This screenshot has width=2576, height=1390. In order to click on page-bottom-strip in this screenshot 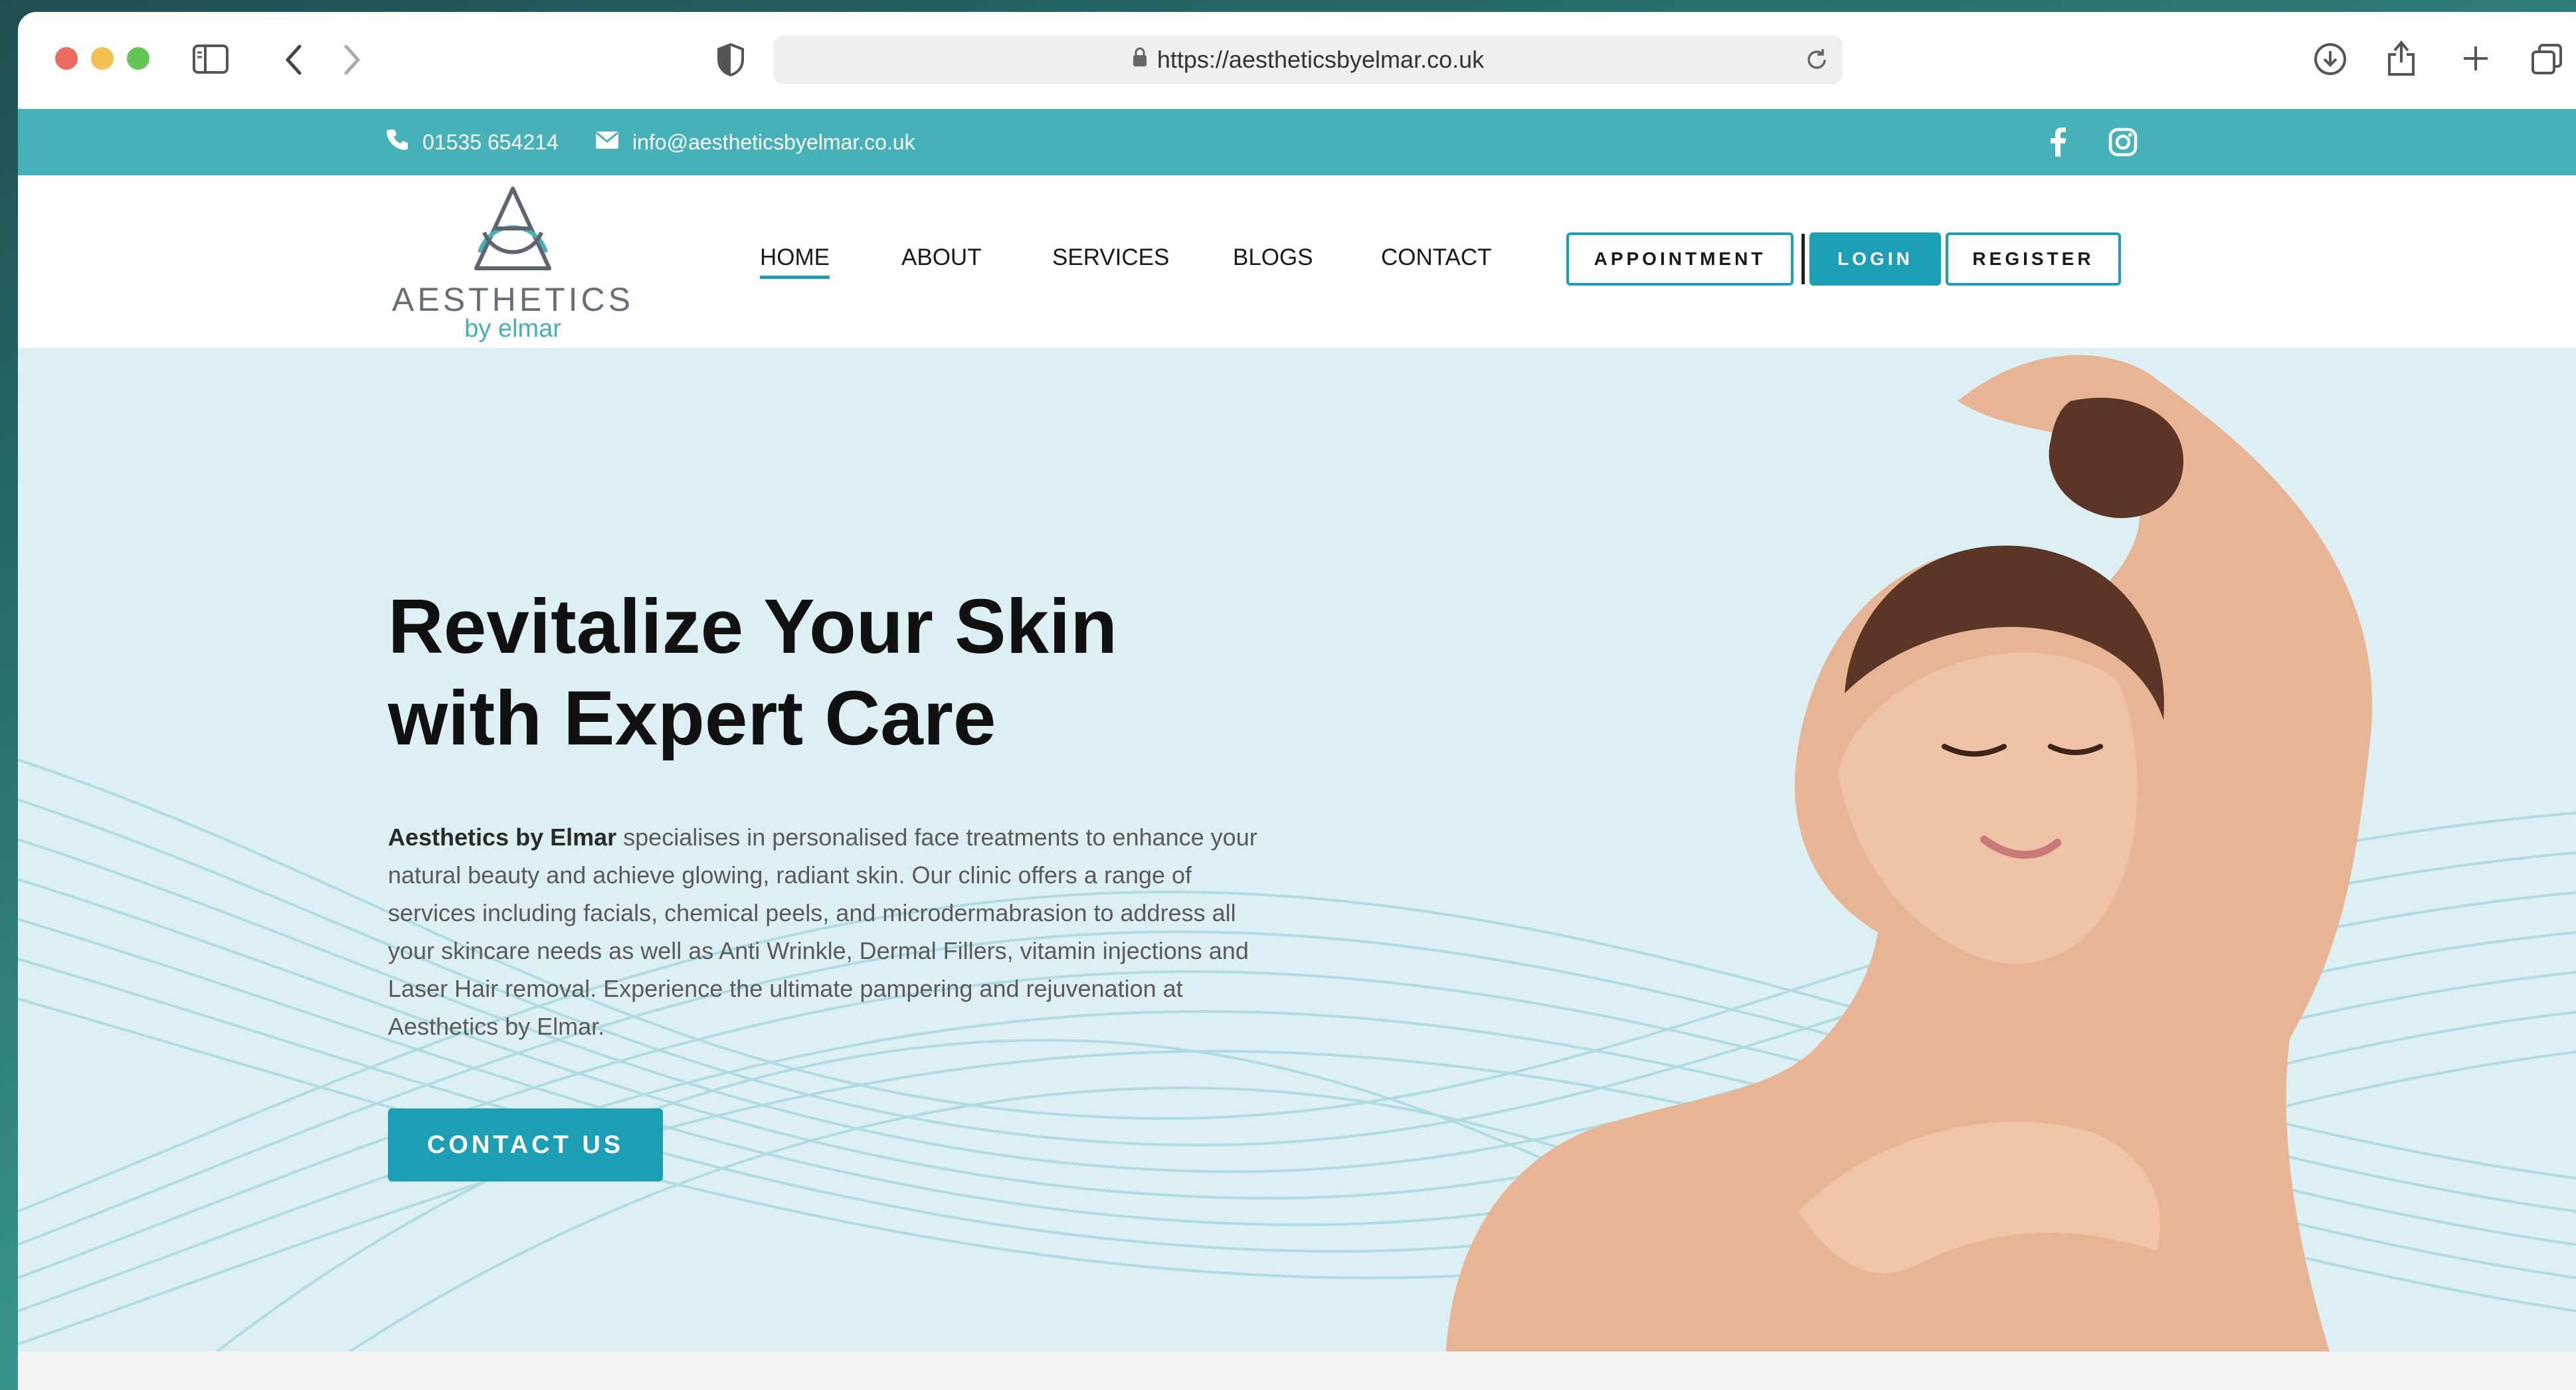, I will do `click(1297, 1370)`.